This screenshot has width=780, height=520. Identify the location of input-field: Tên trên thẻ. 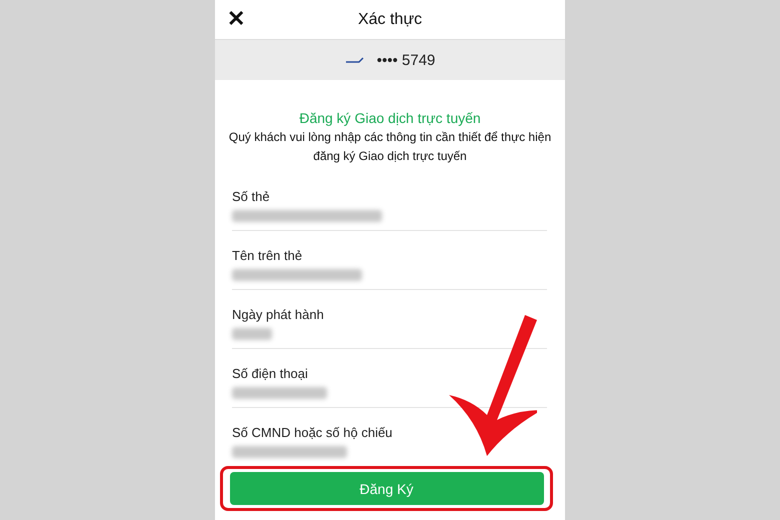
(389, 260).